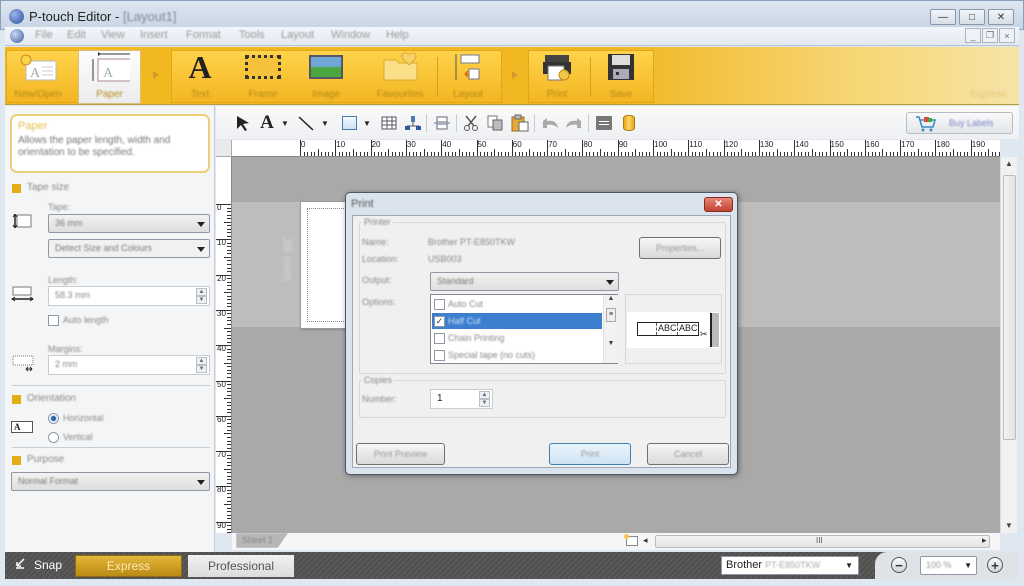 This screenshot has width=1024, height=586. I want to click on cut-icon, so click(471, 123).